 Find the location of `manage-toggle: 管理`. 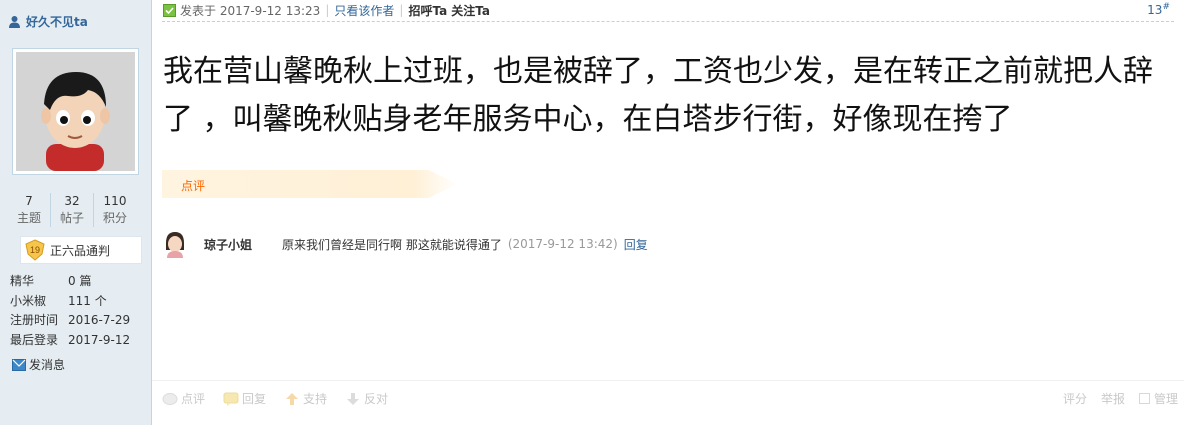

manage-toggle: 管理 is located at coordinates (1158, 398).